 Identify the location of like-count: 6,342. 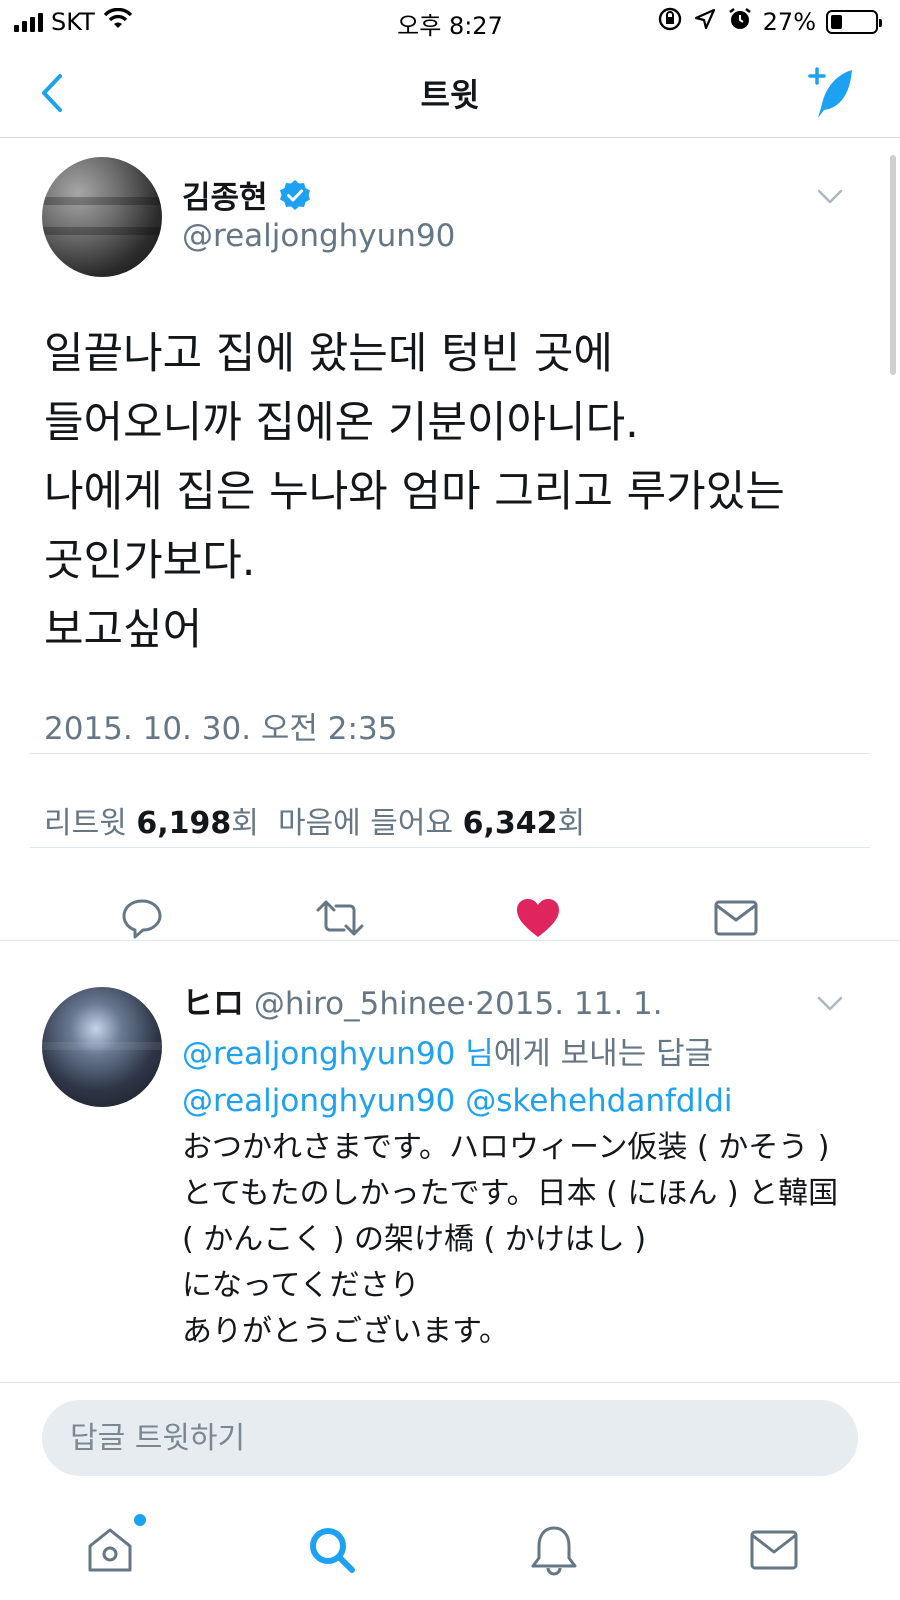
(510, 823).